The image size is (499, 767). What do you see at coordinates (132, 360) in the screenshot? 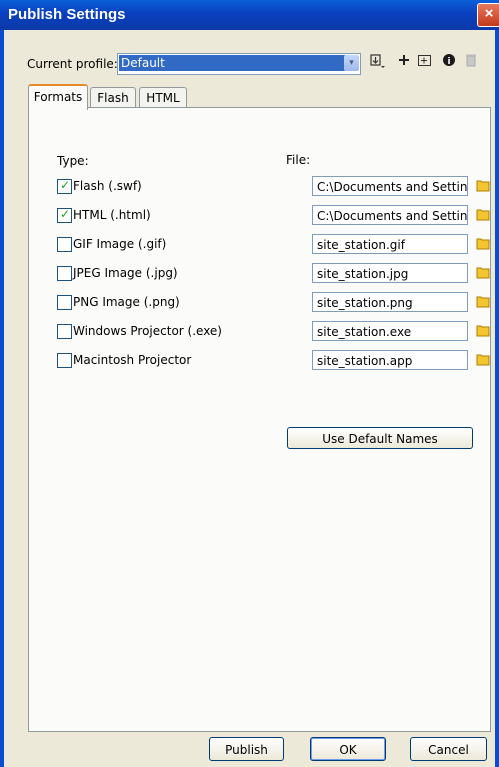
I see `macintosh-projector-label: Macintosh Projector` at bounding box center [132, 360].